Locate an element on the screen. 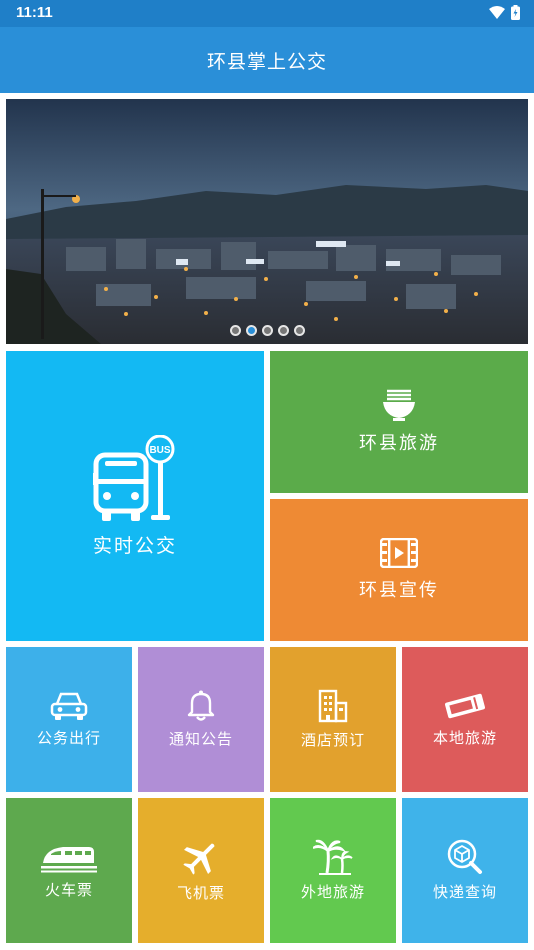 This screenshot has width=534, height=950. bus-stop-icon: BUS is located at coordinates (134, 477).